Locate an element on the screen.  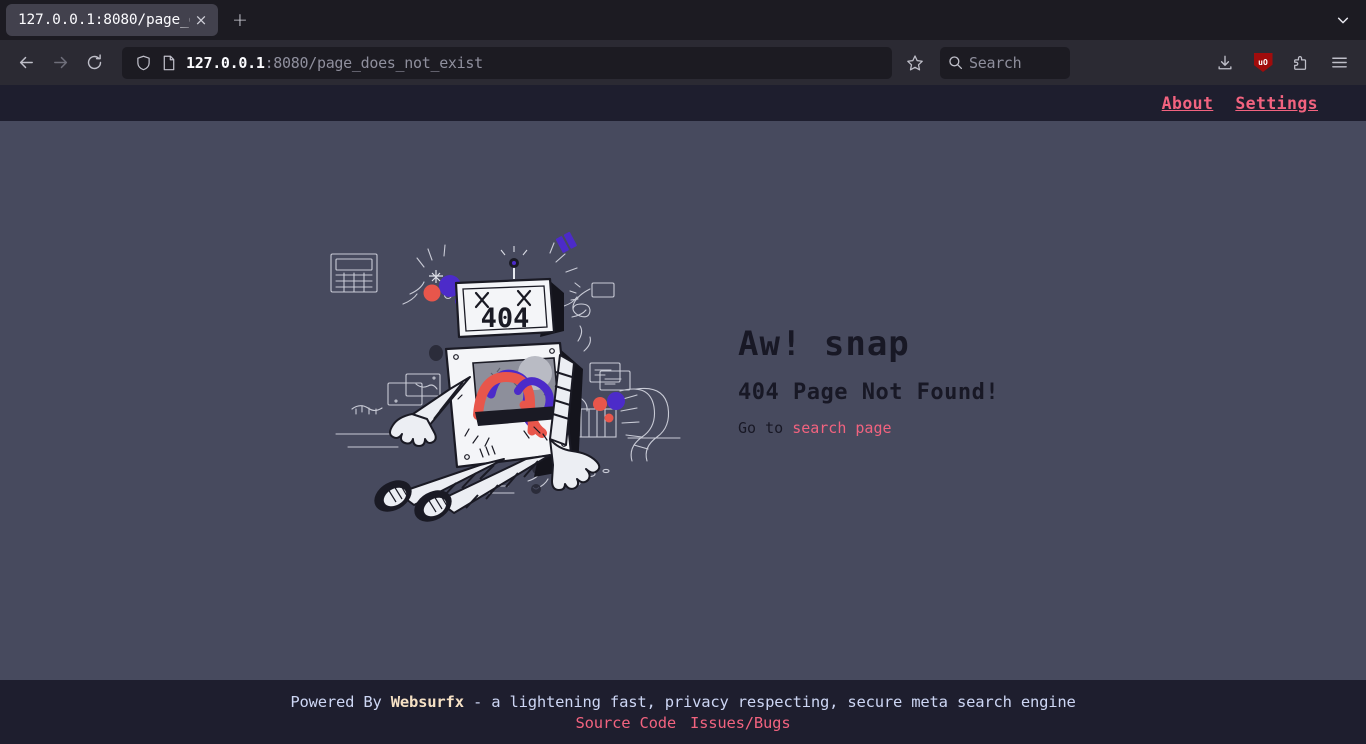
url-text: 127.0.0.1:8080/page_does_not_exist is located at coordinates (334, 63).